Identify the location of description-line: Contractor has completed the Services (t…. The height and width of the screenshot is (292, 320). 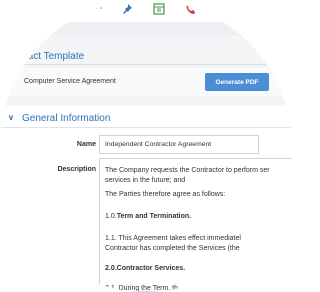
(172, 248).